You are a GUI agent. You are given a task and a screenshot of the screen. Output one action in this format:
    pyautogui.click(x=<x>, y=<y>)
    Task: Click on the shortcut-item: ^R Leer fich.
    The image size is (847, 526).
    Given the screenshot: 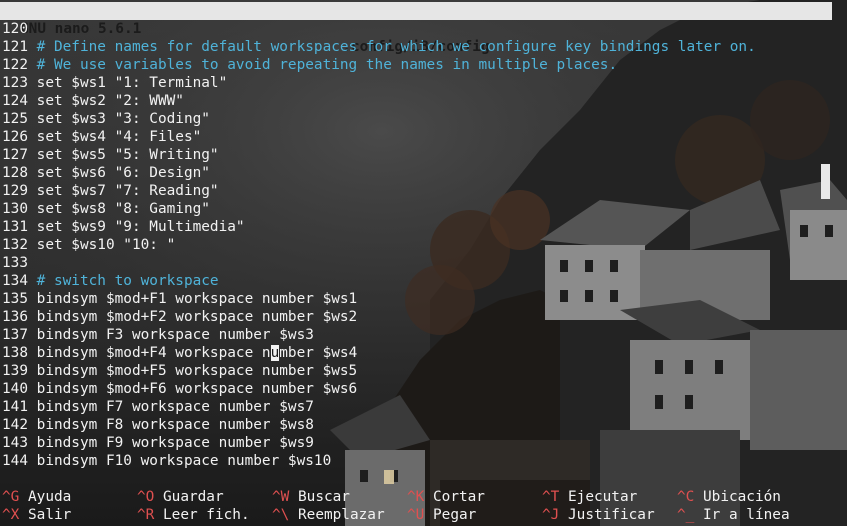 What is the action you would take?
    pyautogui.click(x=193, y=515)
    